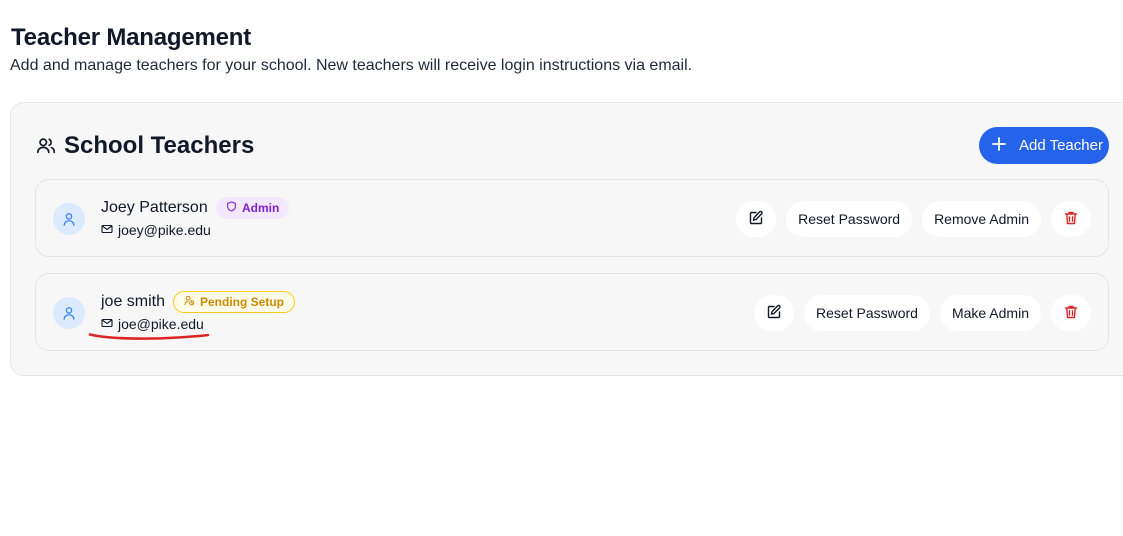 The height and width of the screenshot is (536, 1123). Describe the element at coordinates (159, 145) in the screenshot. I see `card-title: School Teachers` at that location.